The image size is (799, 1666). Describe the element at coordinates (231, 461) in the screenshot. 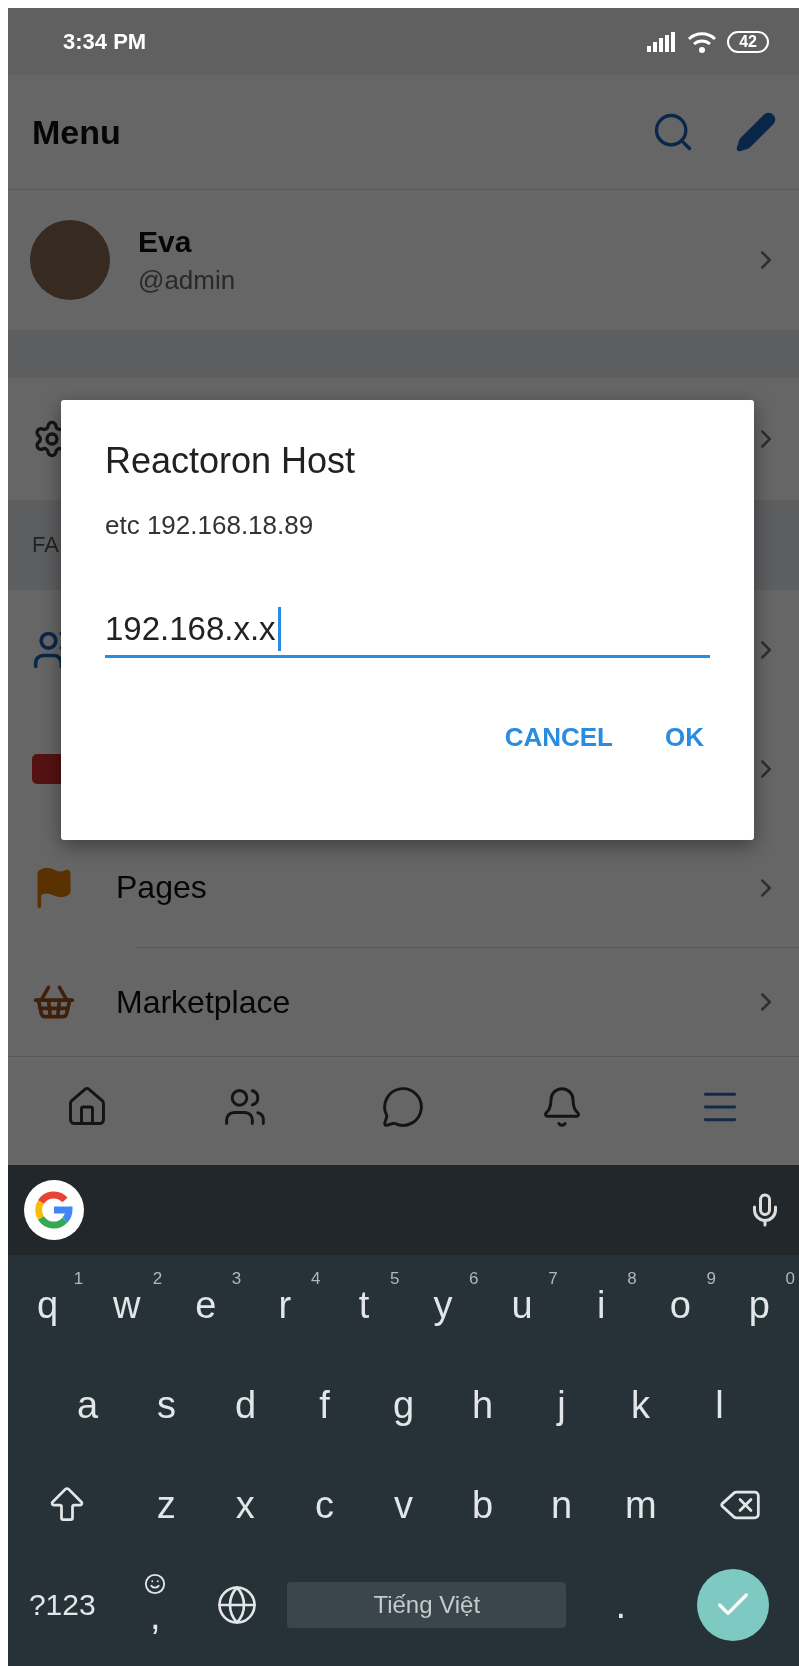

I see `dialog-title: Reactoron Host` at that location.